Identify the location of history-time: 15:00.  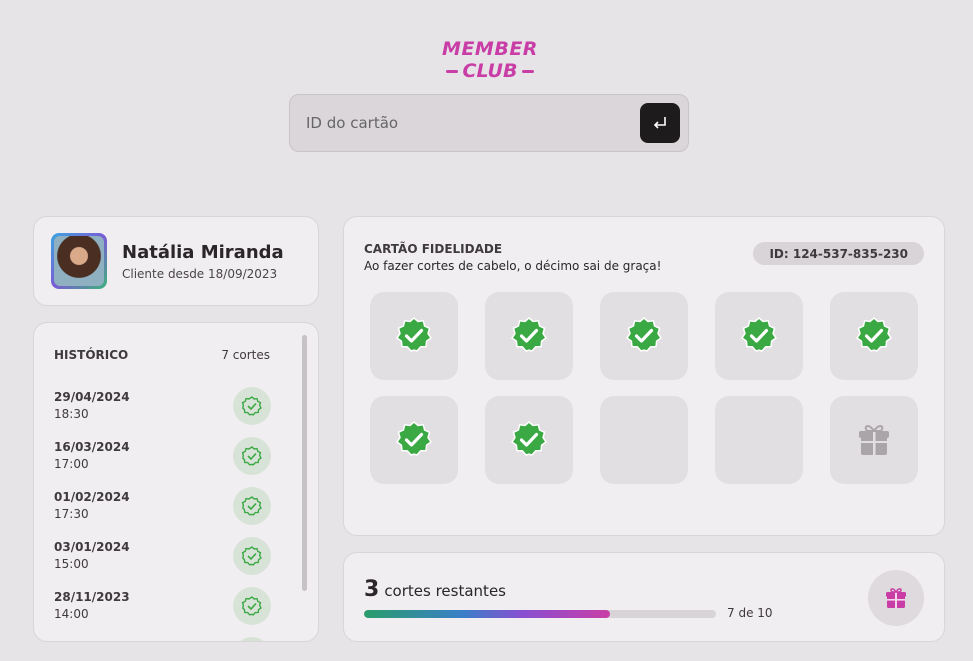
(71, 564).